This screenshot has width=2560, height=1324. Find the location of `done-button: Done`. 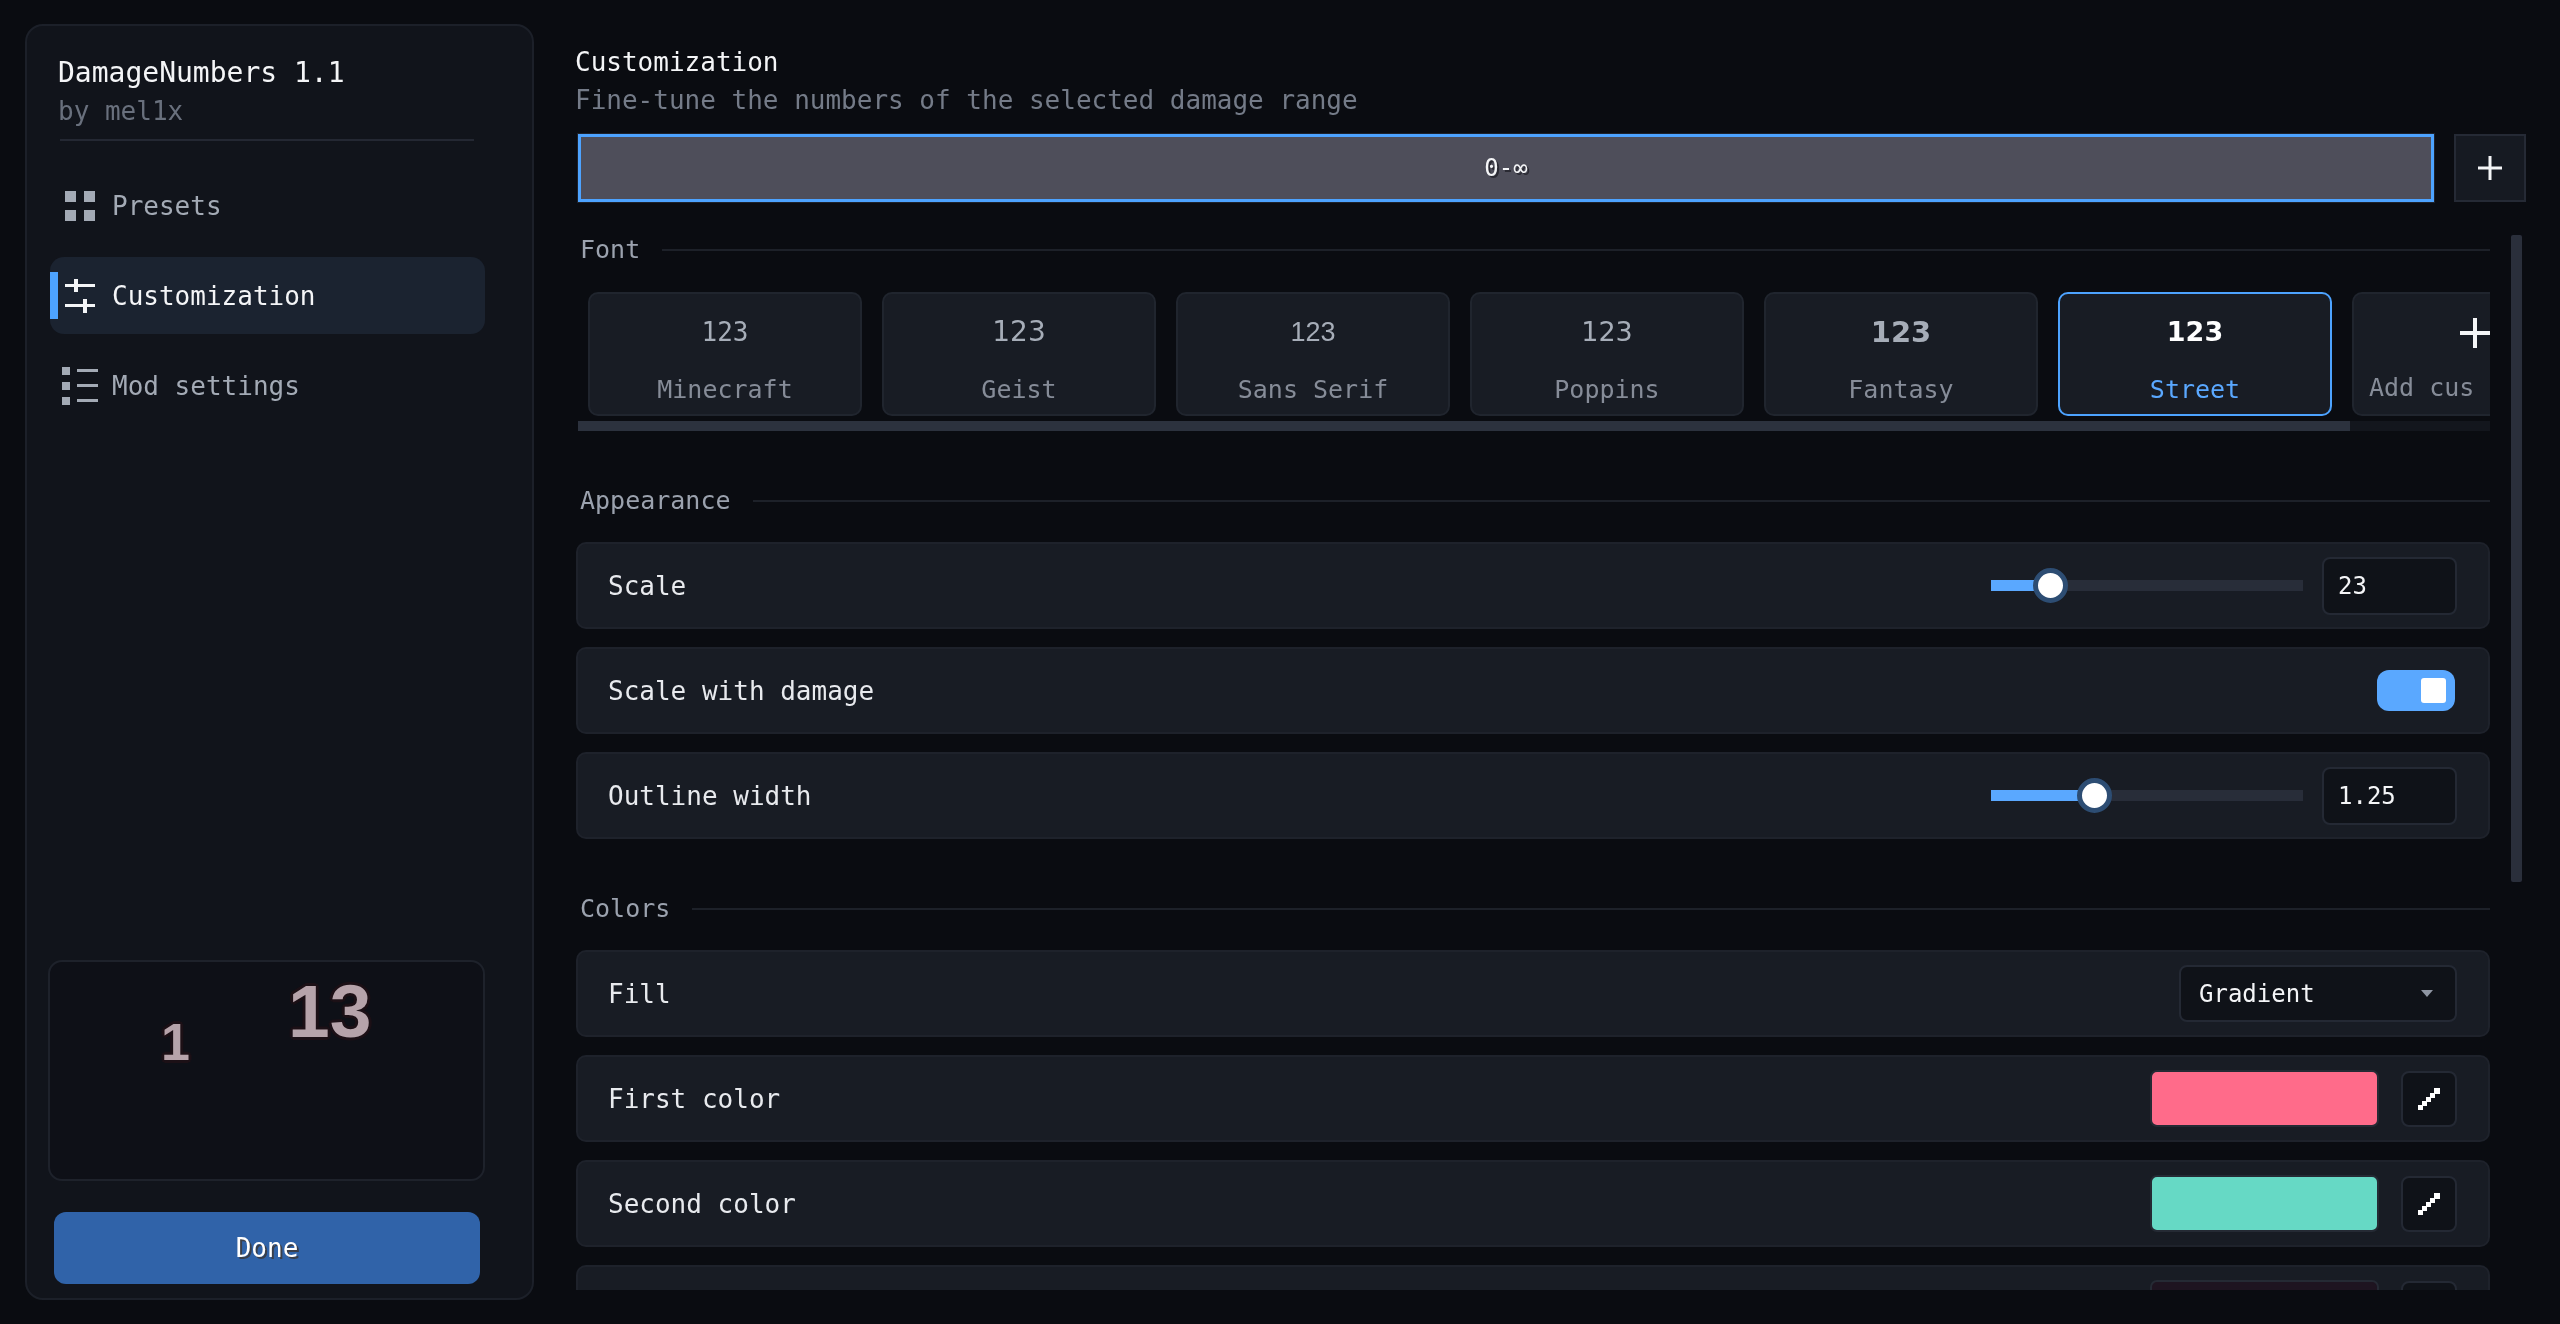

done-button: Done is located at coordinates (267, 1248).